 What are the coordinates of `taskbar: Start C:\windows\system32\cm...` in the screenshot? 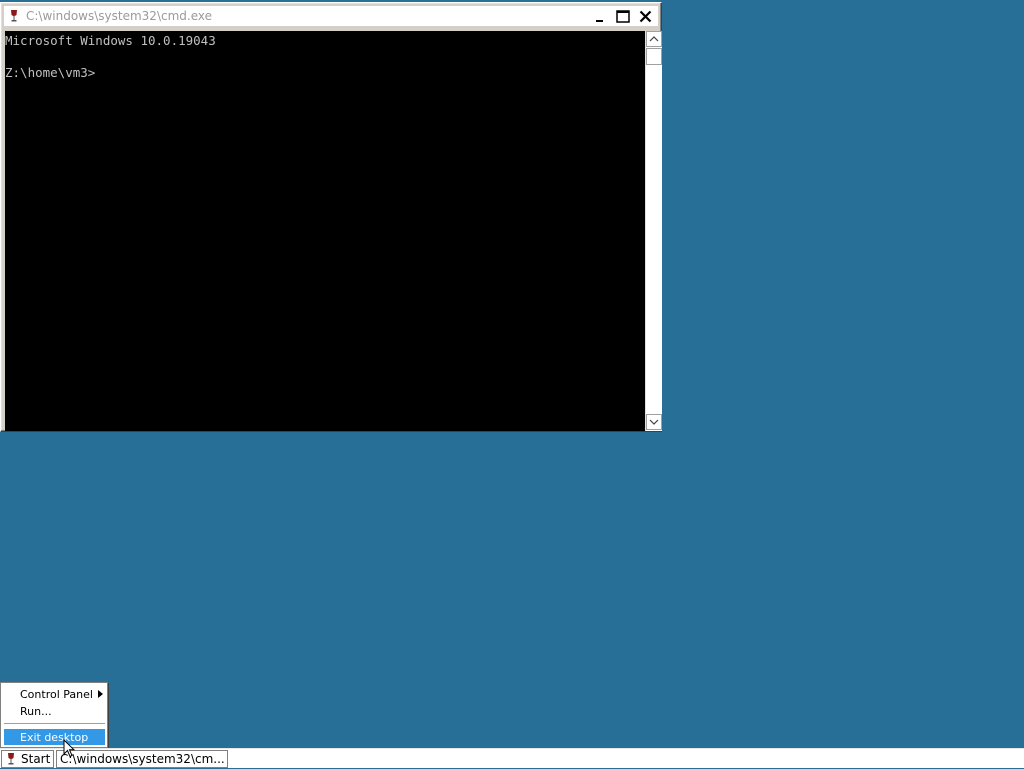 It's located at (512, 758).